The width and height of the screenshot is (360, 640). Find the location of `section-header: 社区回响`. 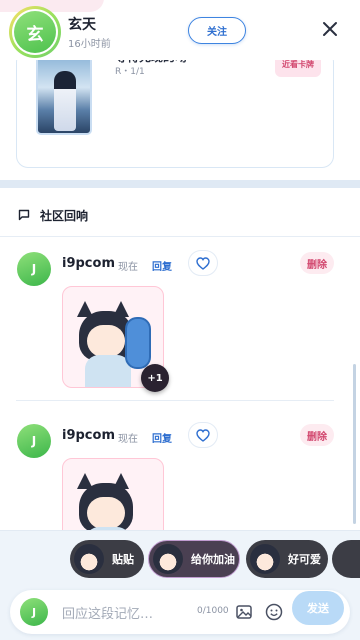

section-header: 社区回响 is located at coordinates (53, 215).